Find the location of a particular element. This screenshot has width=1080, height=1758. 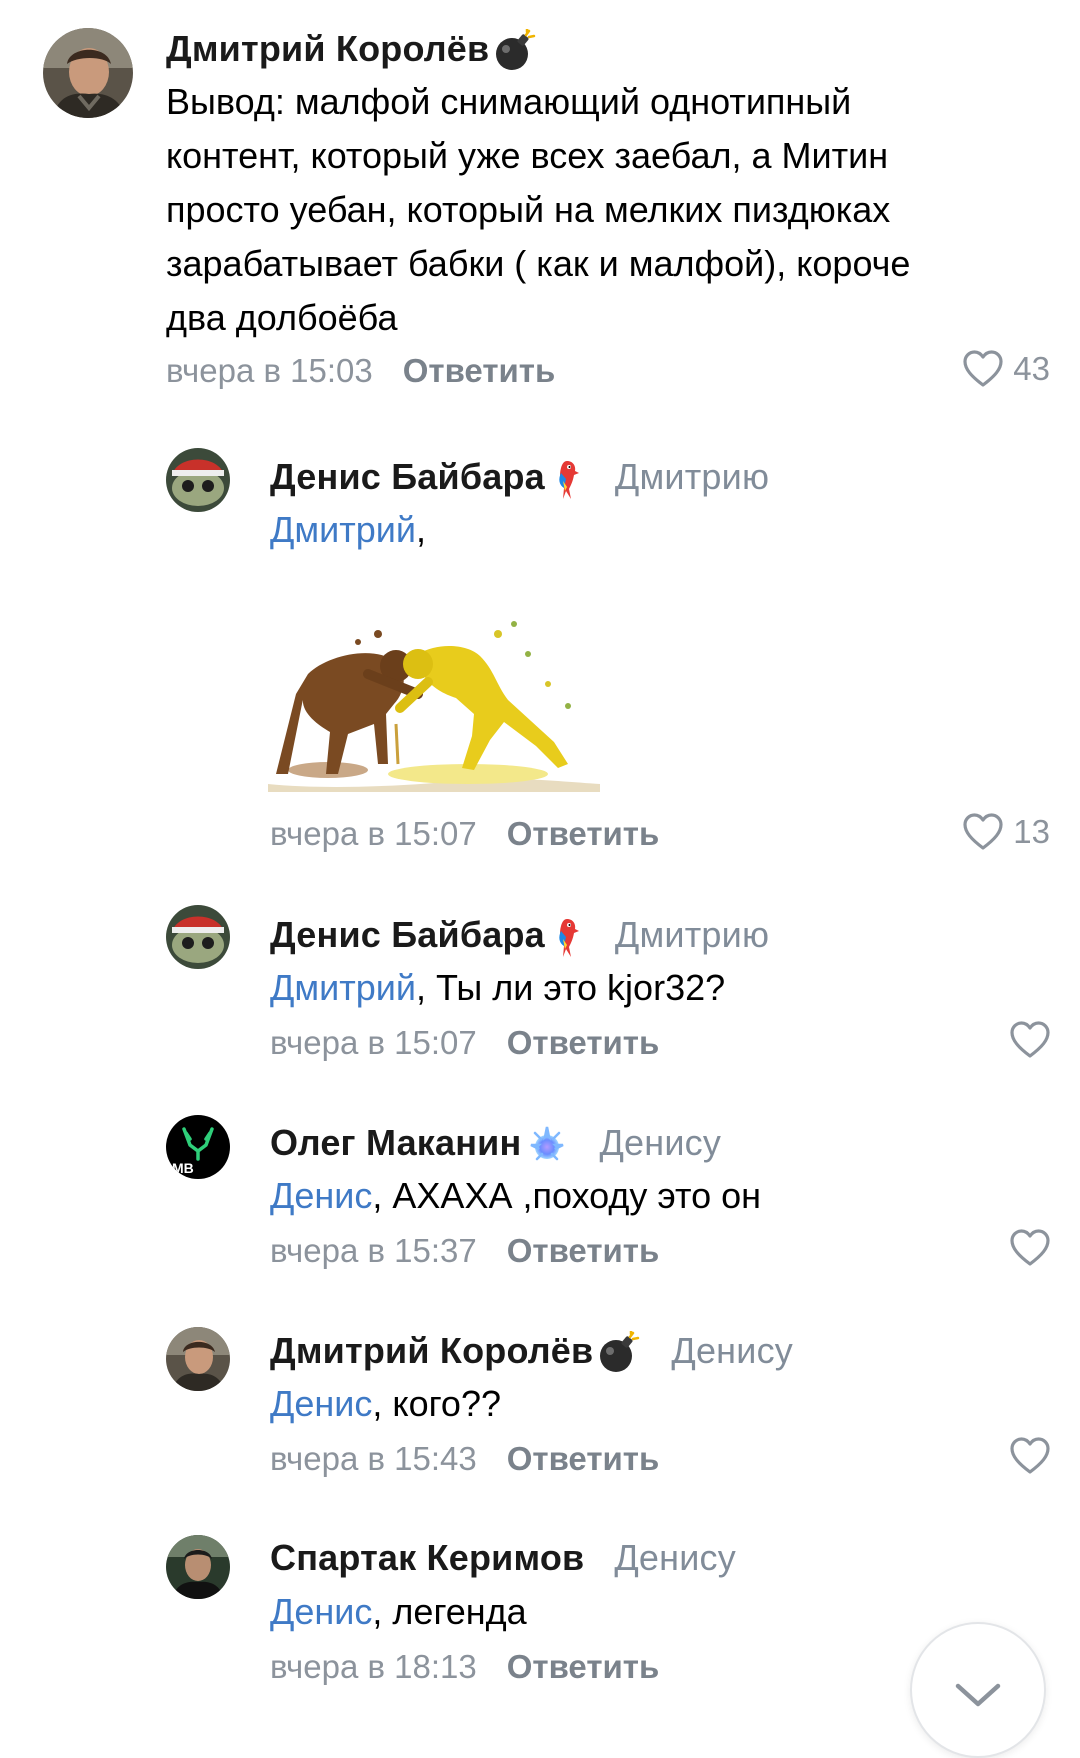

comment-body: , Ты ли это kjor32? is located at coordinates (570, 987).